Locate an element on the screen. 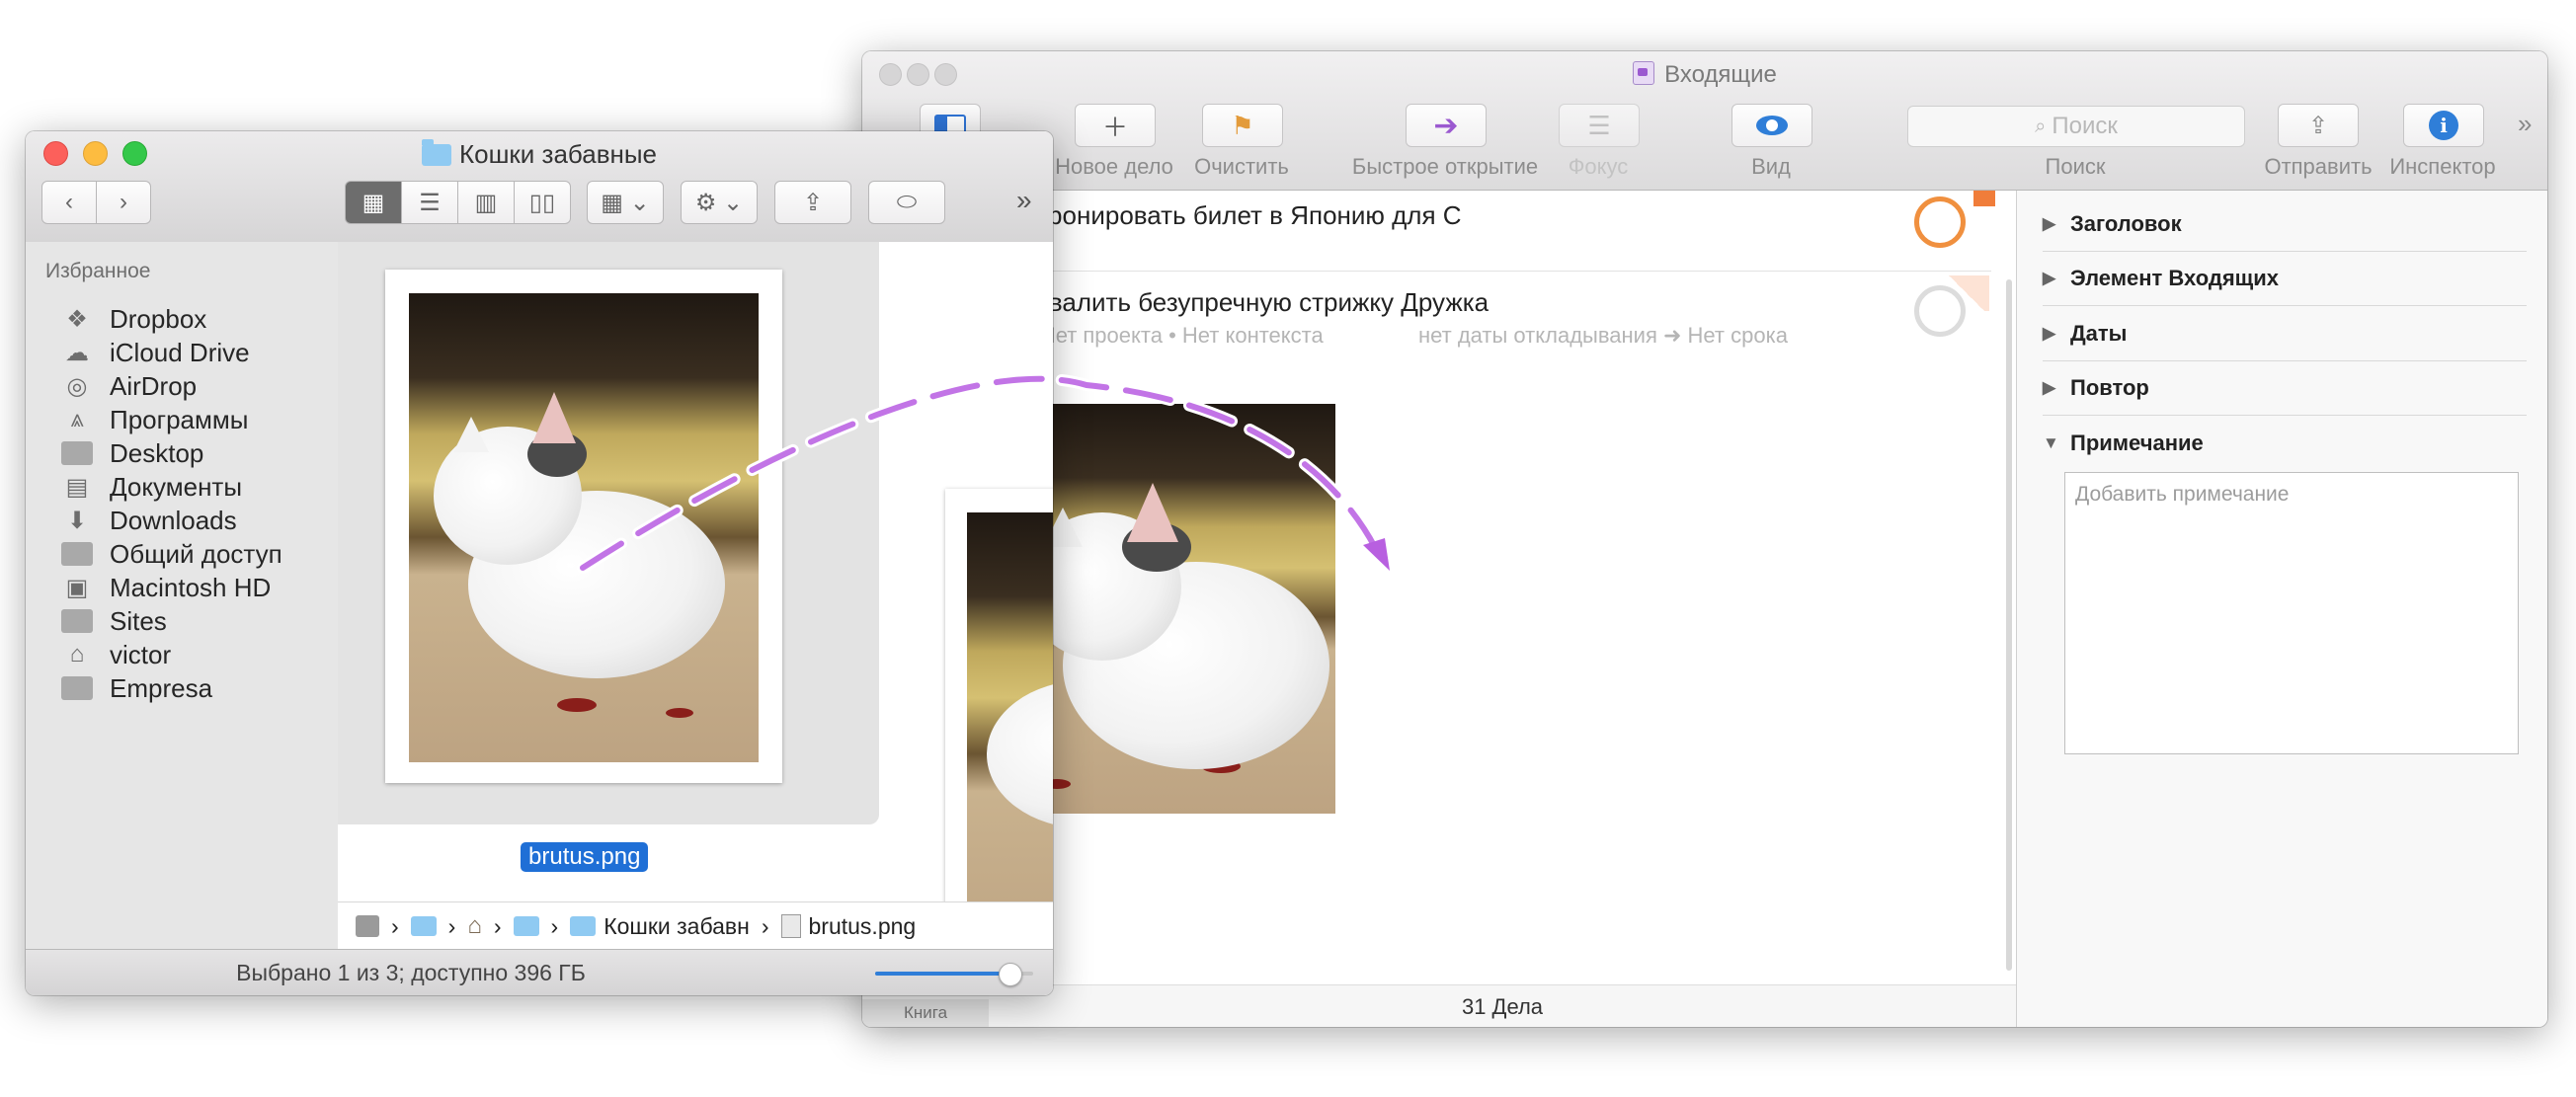 The width and height of the screenshot is (2576, 1097). drag-arrow is located at coordinates (983, 473).